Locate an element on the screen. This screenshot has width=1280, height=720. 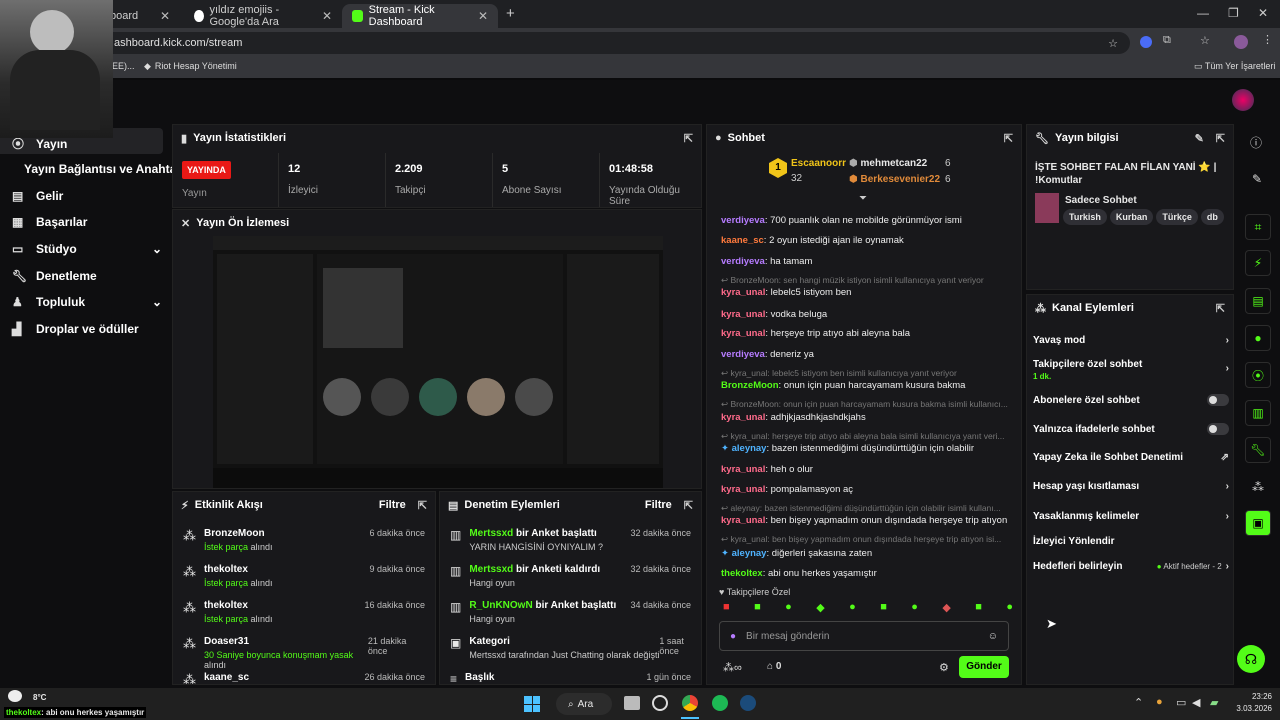
windows-start-icon is located at coordinates (532, 704).